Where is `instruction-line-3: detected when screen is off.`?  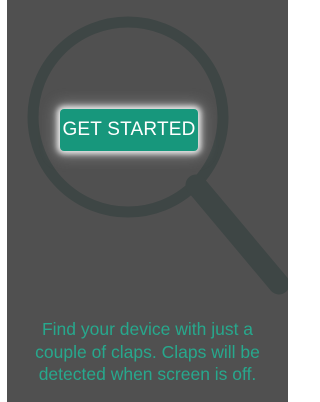
instruction-line-3: detected when screen is off. is located at coordinates (147, 374).